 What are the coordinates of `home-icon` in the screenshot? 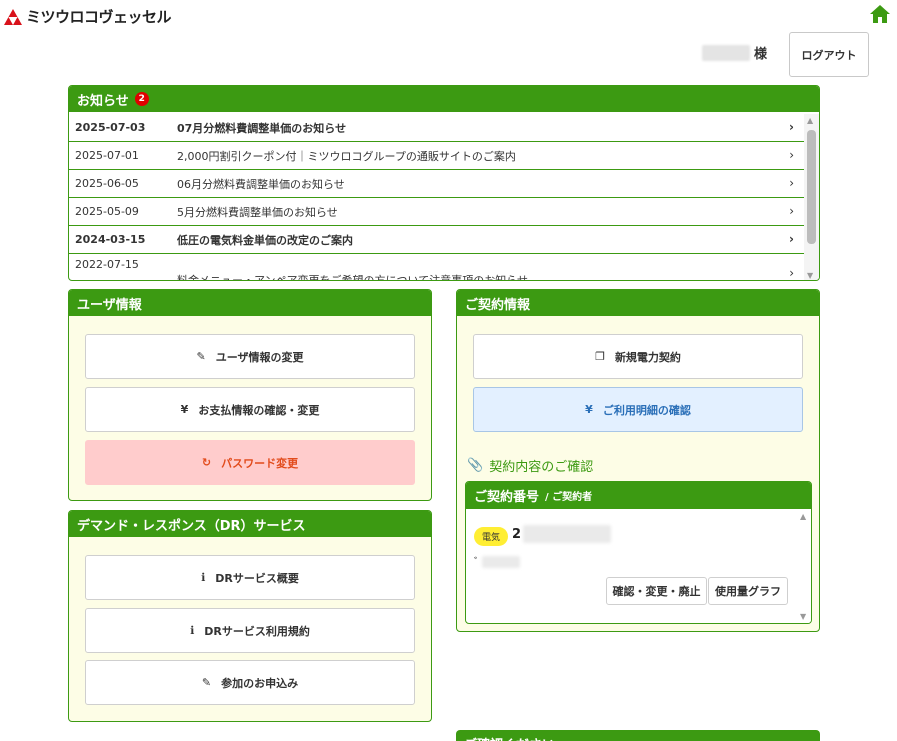 It's located at (880, 14).